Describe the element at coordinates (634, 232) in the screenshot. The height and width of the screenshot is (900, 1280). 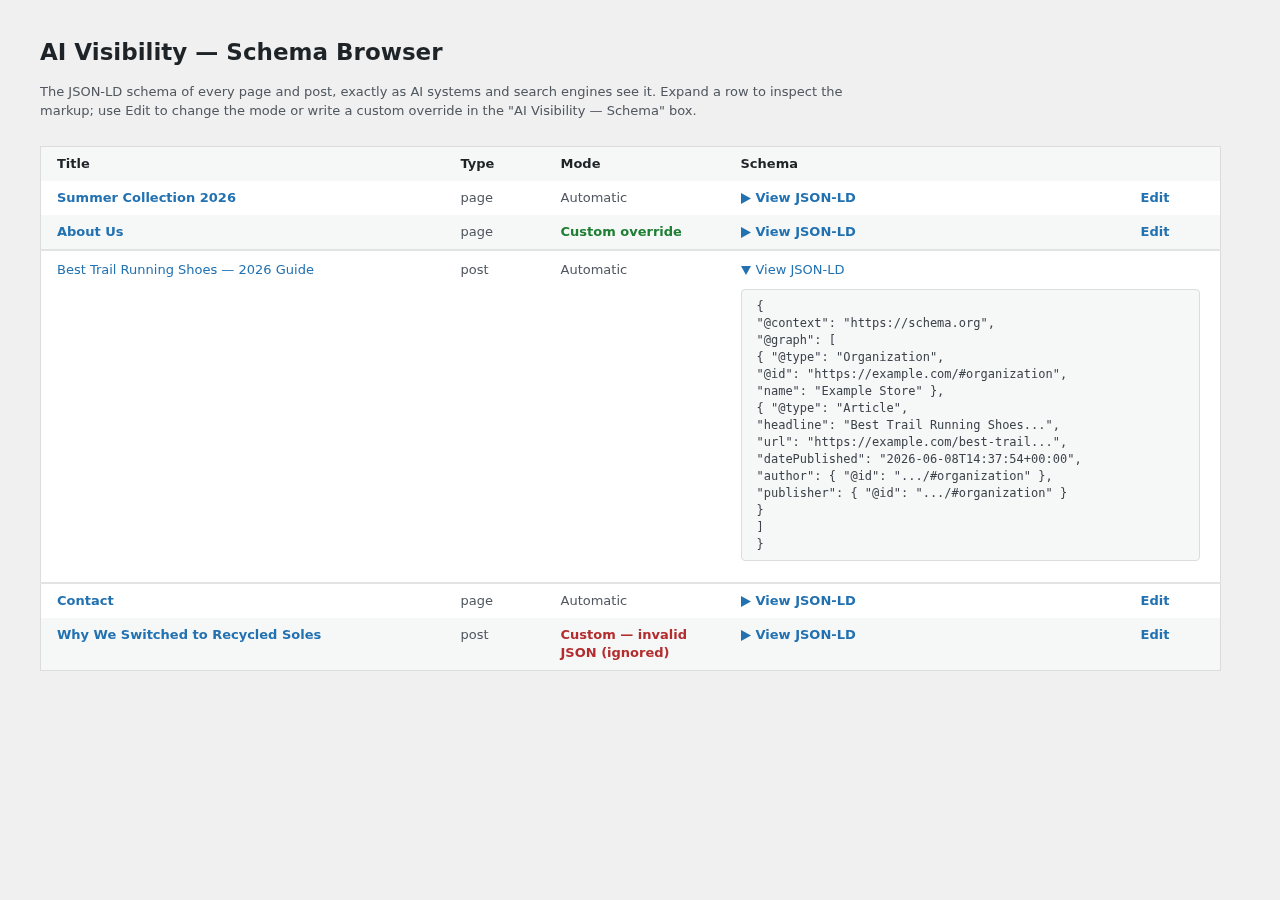
I see `mode-cell: Custom override` at that location.